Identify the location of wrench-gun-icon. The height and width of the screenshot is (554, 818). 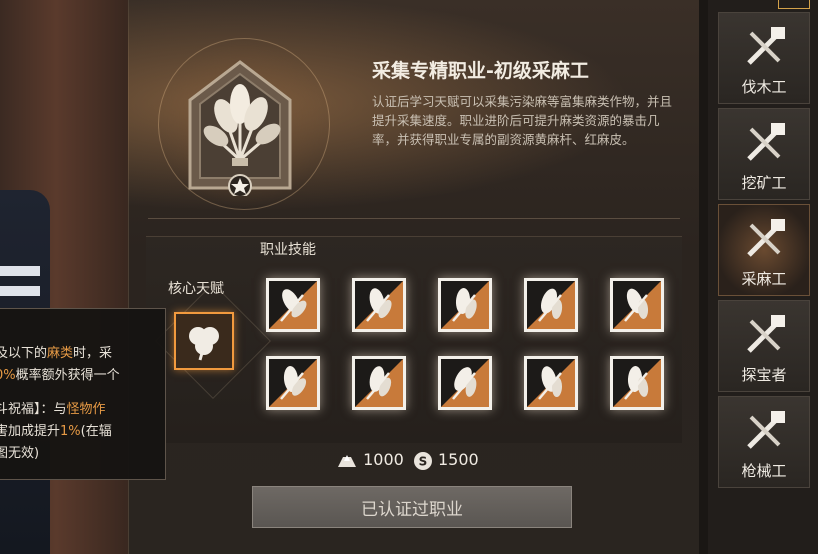
(766, 430).